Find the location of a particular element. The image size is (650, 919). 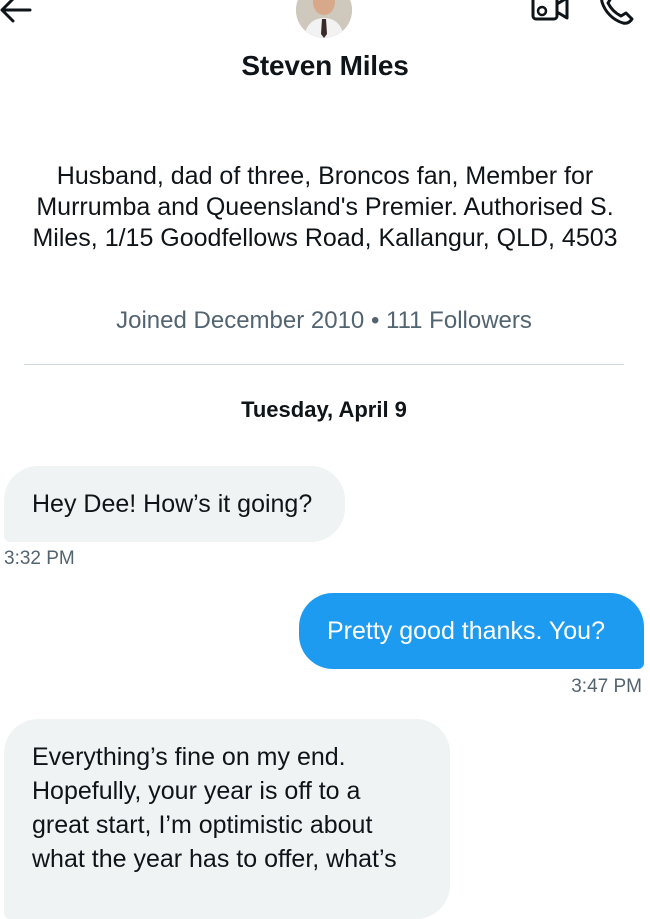

video-call-button is located at coordinates (550, 14).